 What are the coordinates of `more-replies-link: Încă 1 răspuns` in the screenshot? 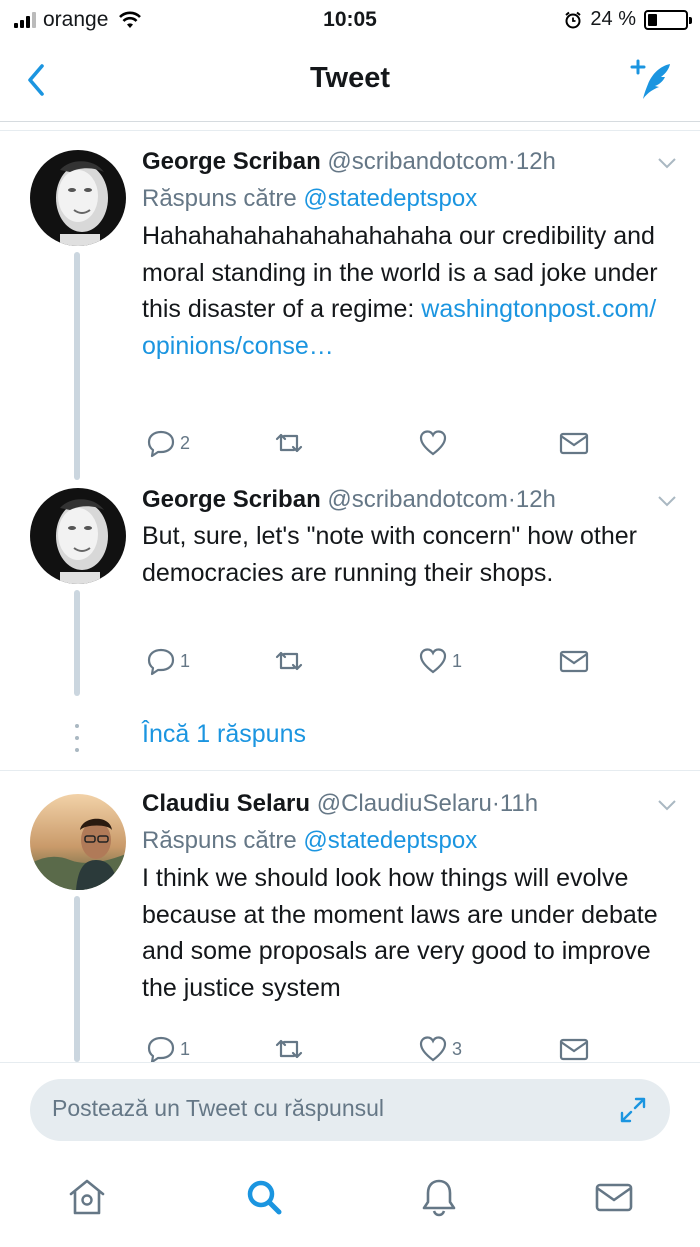 It's located at (224, 734).